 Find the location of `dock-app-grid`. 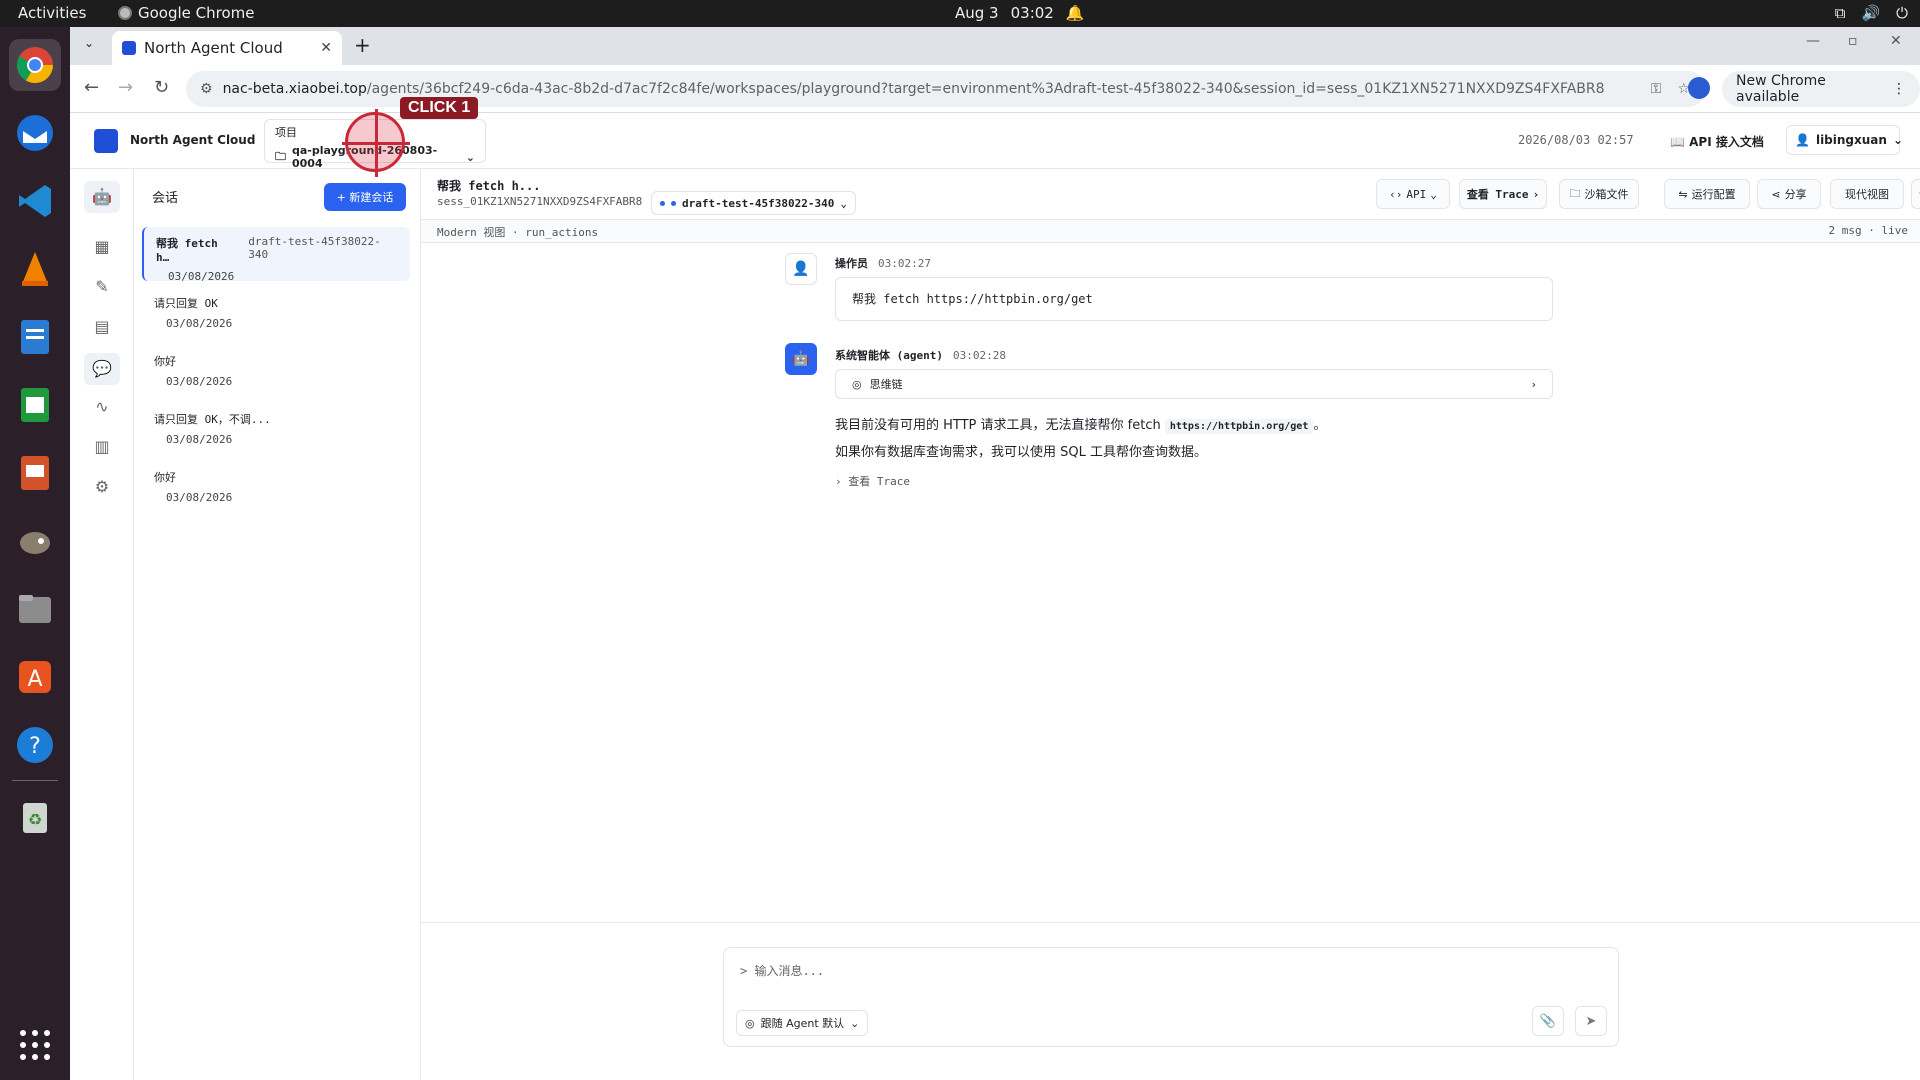

dock-app-grid is located at coordinates (35, 1045).